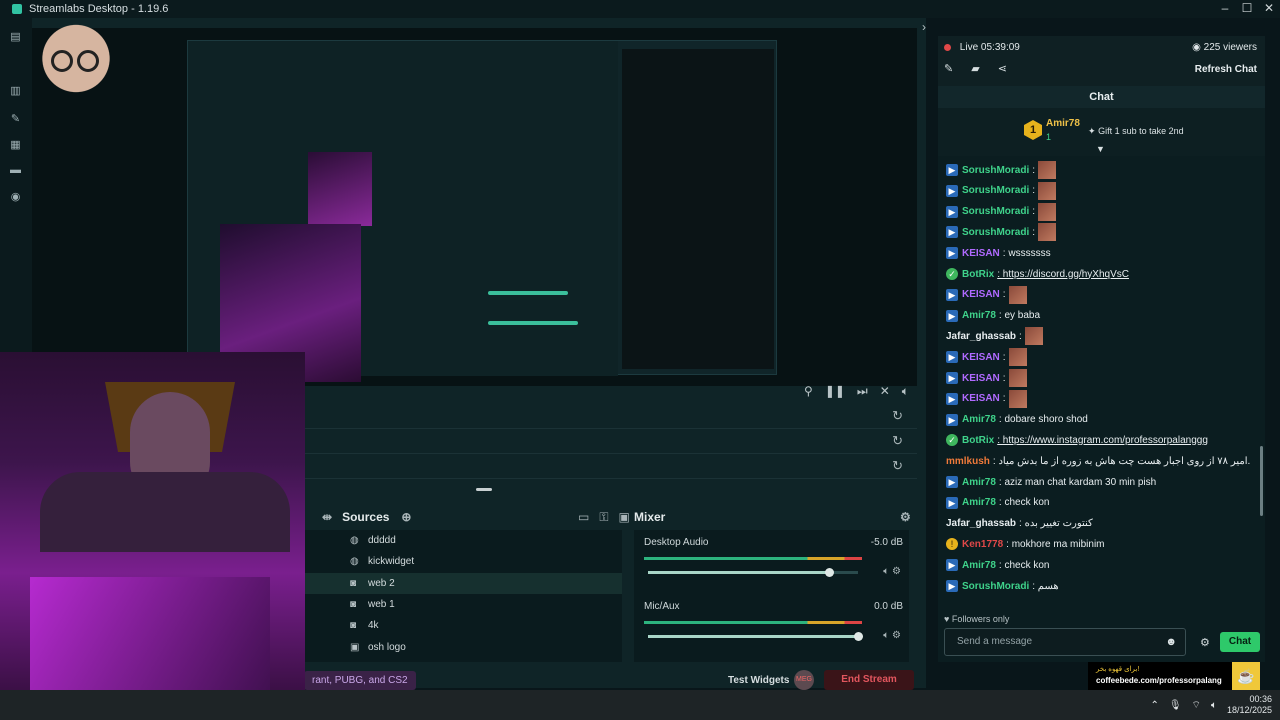 The width and height of the screenshot is (1280, 720). What do you see at coordinates (463, 604) in the screenshot?
I see `source-item: ◙ web 1` at bounding box center [463, 604].